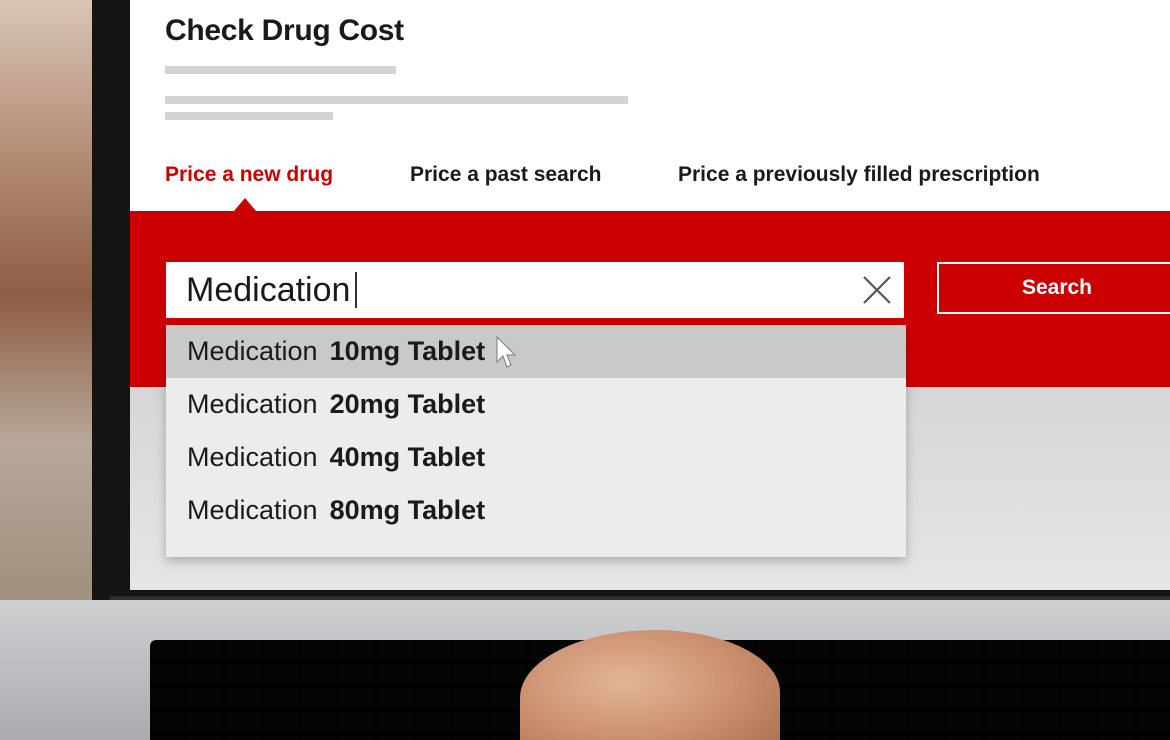 The height and width of the screenshot is (740, 1170). Describe the element at coordinates (245, 204) in the screenshot. I see `caret-up-icon` at that location.